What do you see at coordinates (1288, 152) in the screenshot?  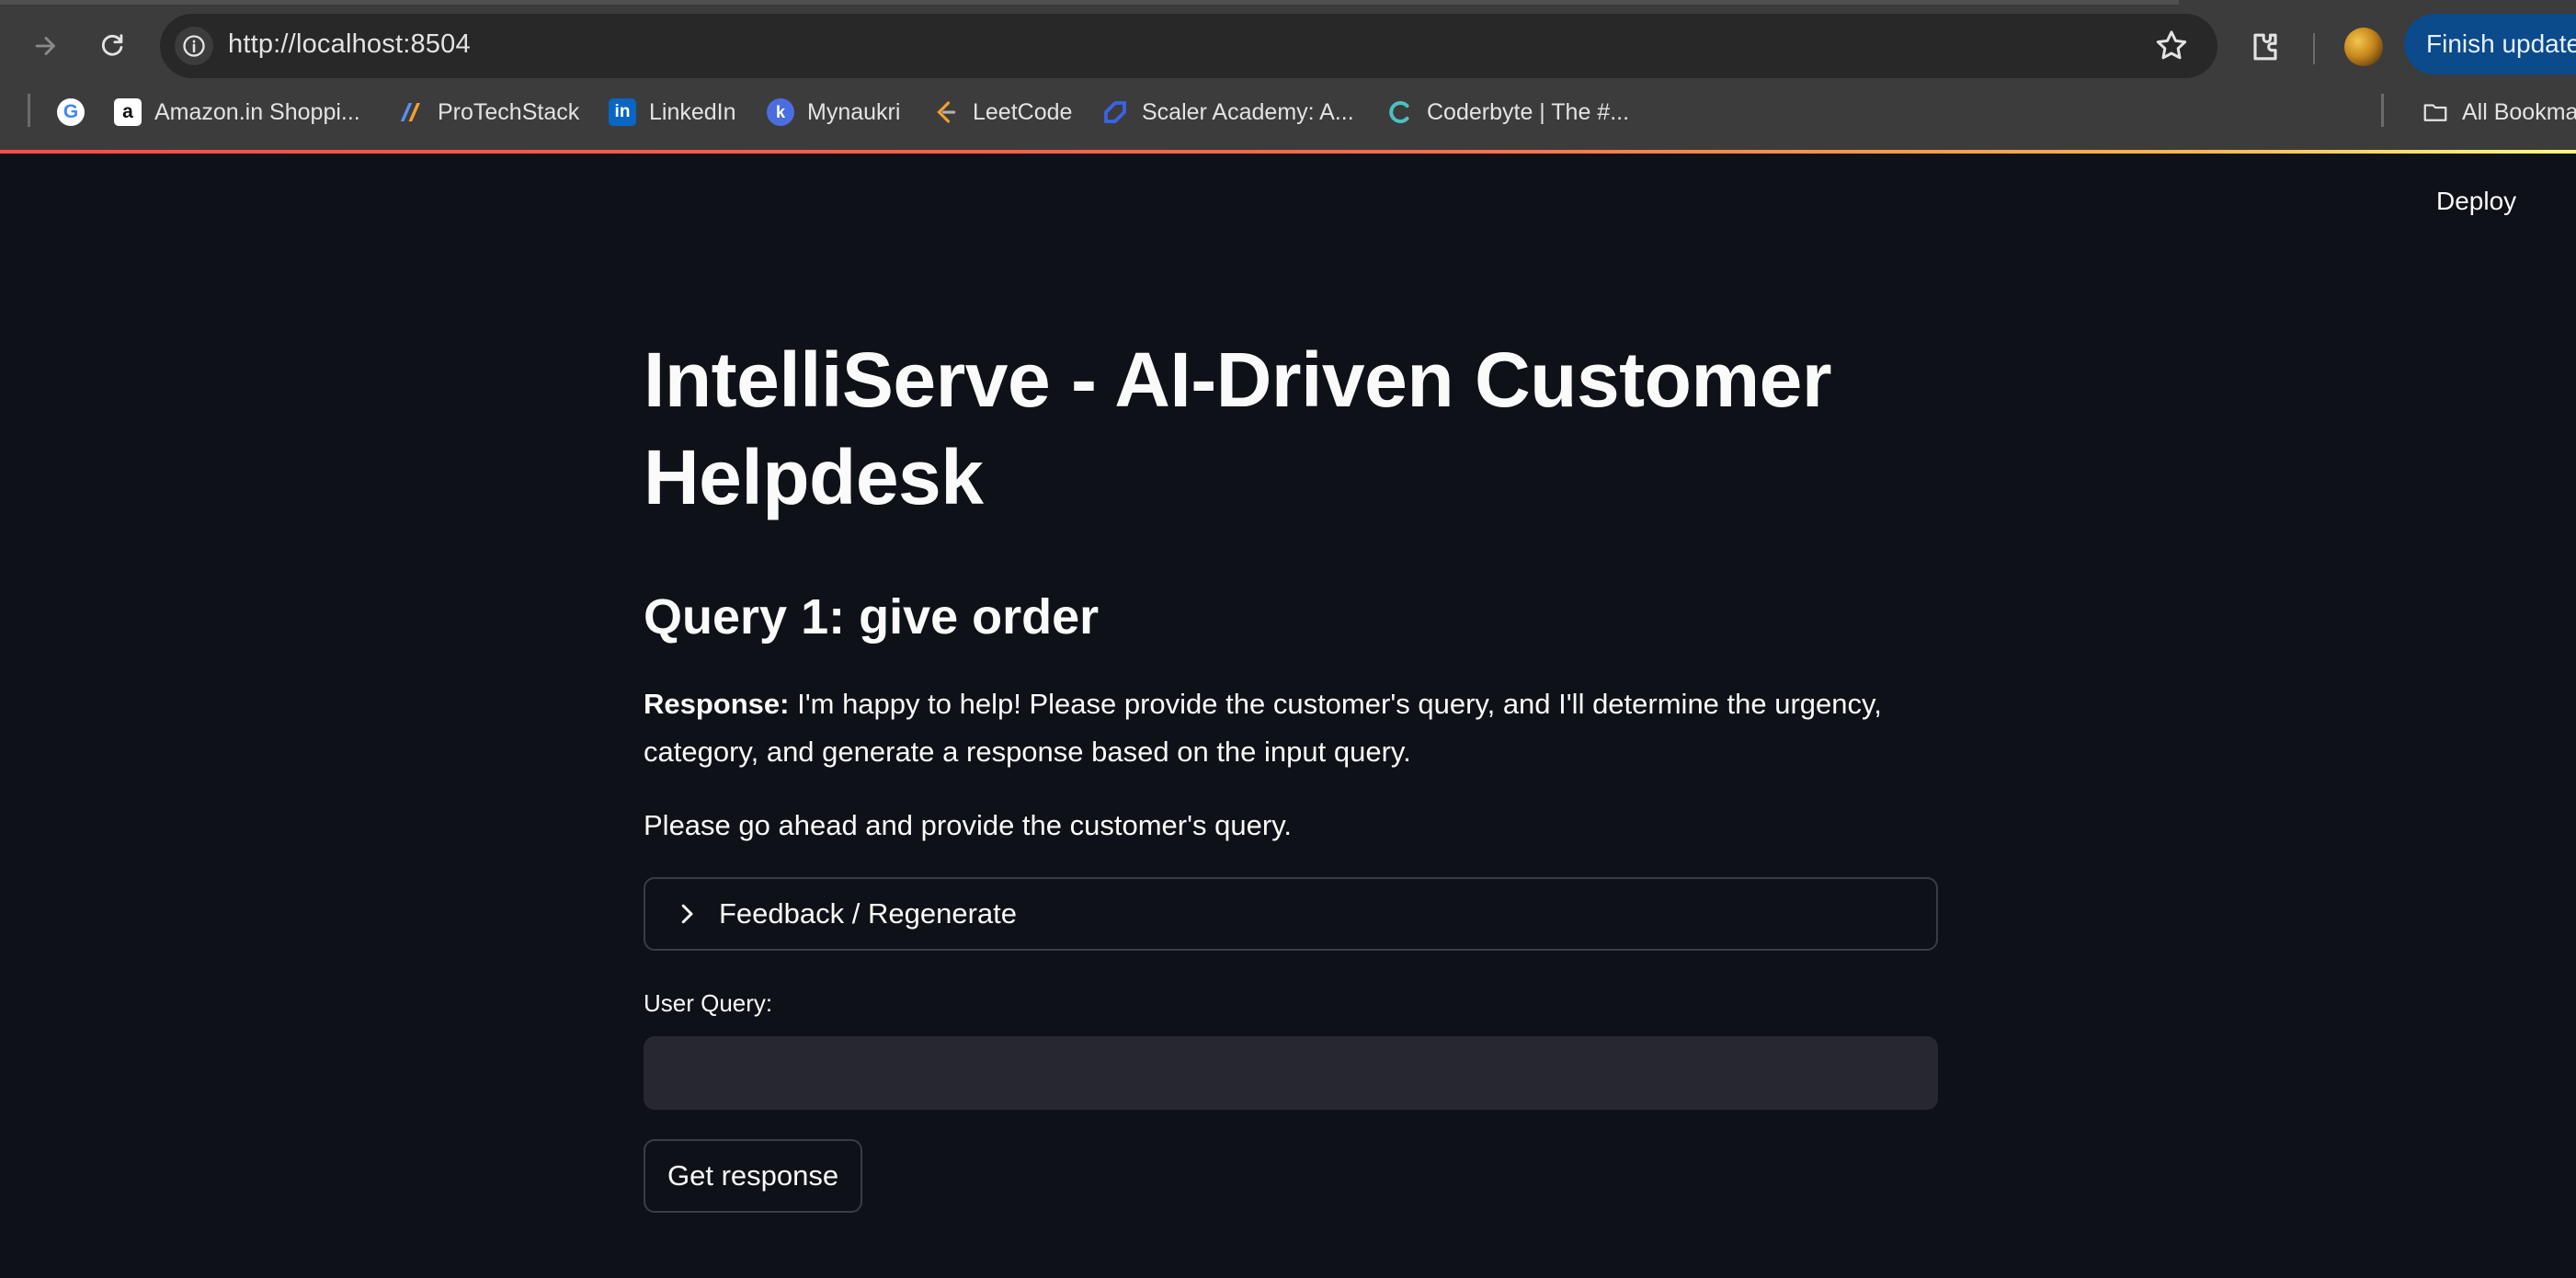 I see `app-header-decoration` at bounding box center [1288, 152].